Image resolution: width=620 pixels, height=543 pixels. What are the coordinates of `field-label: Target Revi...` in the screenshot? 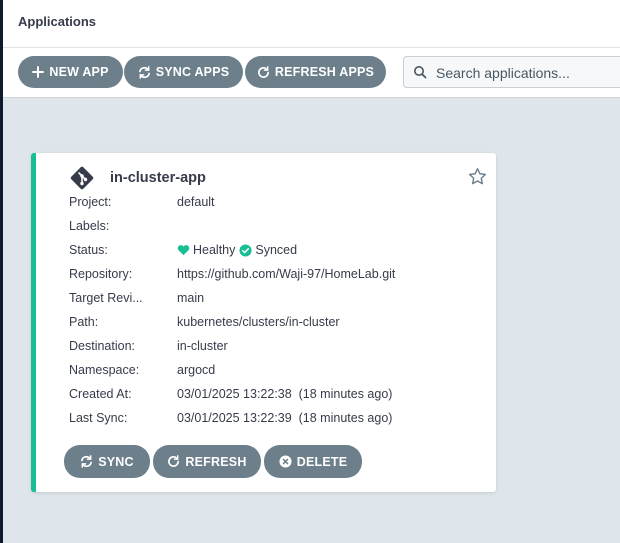 It's located at (106, 298).